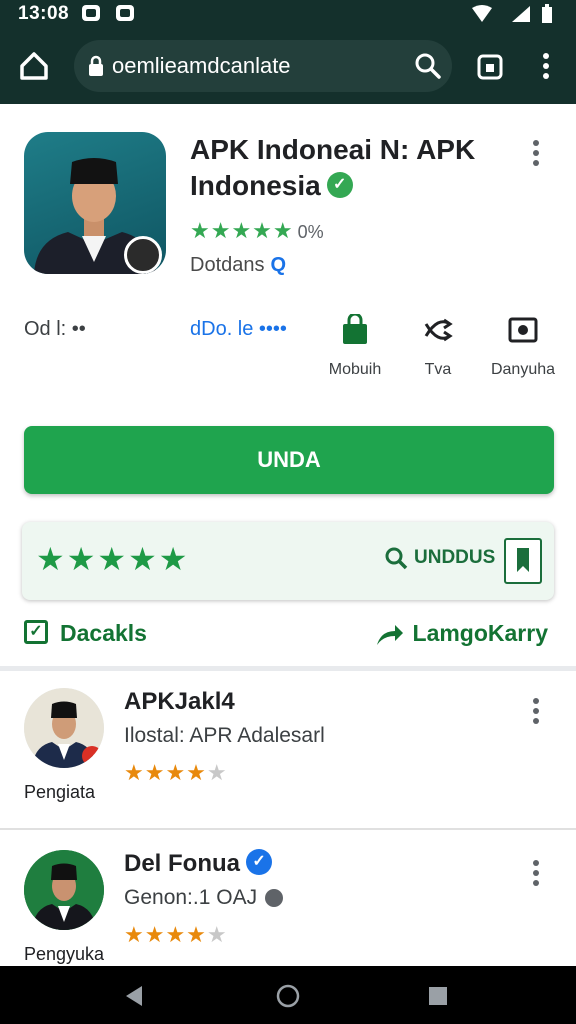  Describe the element at coordinates (389, 634) in the screenshot. I see `share-arrow-icon` at that location.